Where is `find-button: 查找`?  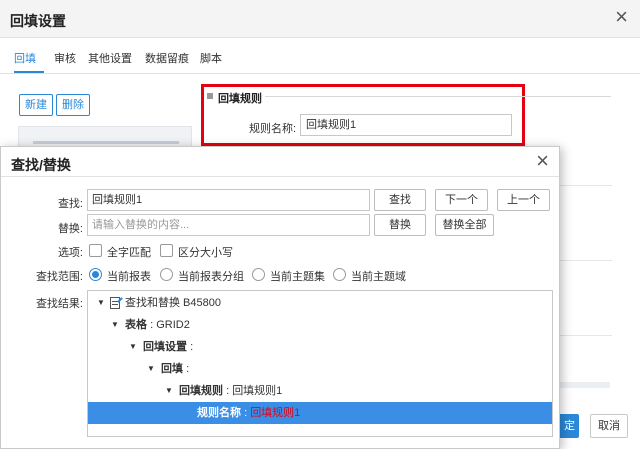
find-button: 查找 is located at coordinates (400, 200).